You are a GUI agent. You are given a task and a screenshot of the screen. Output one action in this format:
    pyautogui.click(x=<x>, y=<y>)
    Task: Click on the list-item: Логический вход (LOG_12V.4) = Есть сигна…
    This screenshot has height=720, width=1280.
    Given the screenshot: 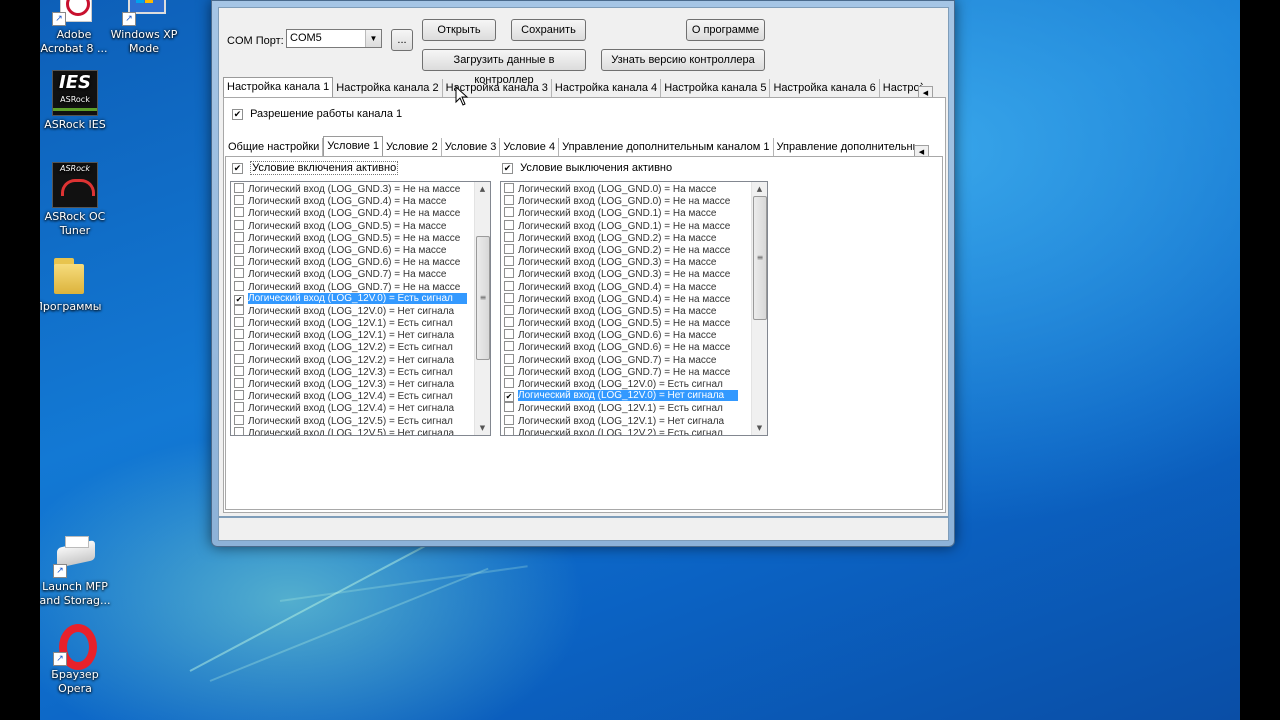 What is the action you would take?
    pyautogui.click(x=353, y=396)
    